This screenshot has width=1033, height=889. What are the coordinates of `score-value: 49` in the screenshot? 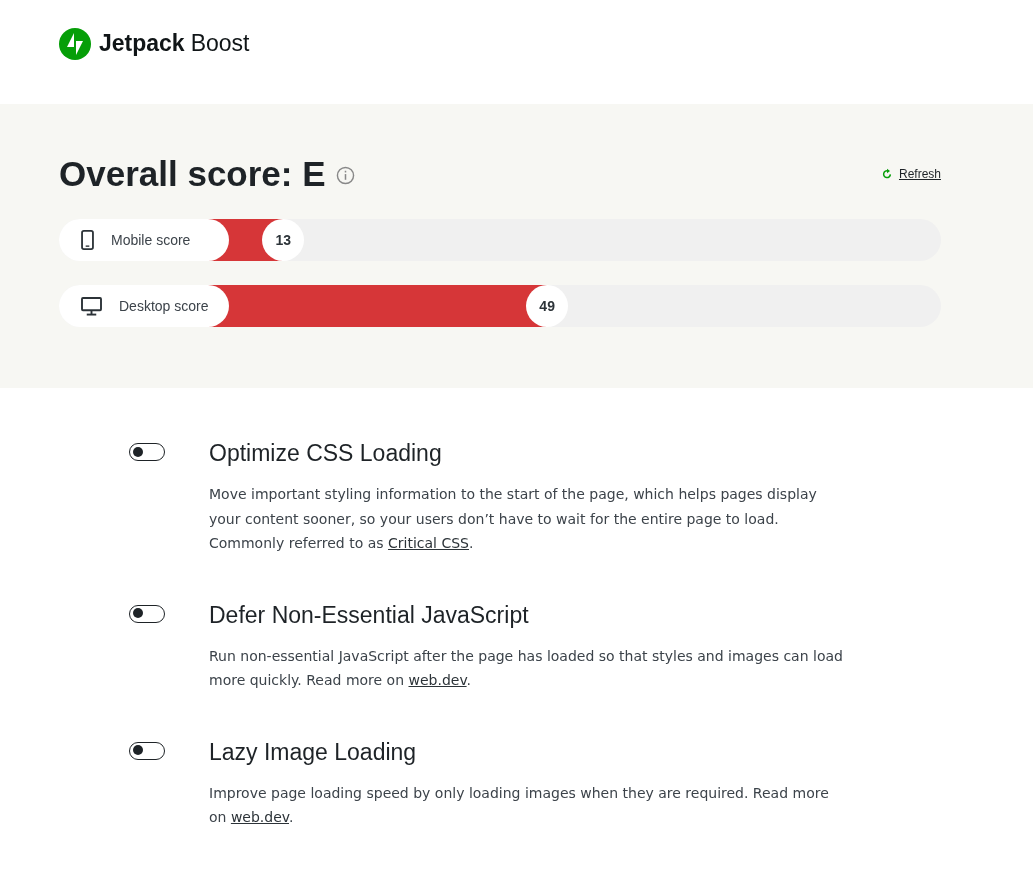 It's located at (547, 306).